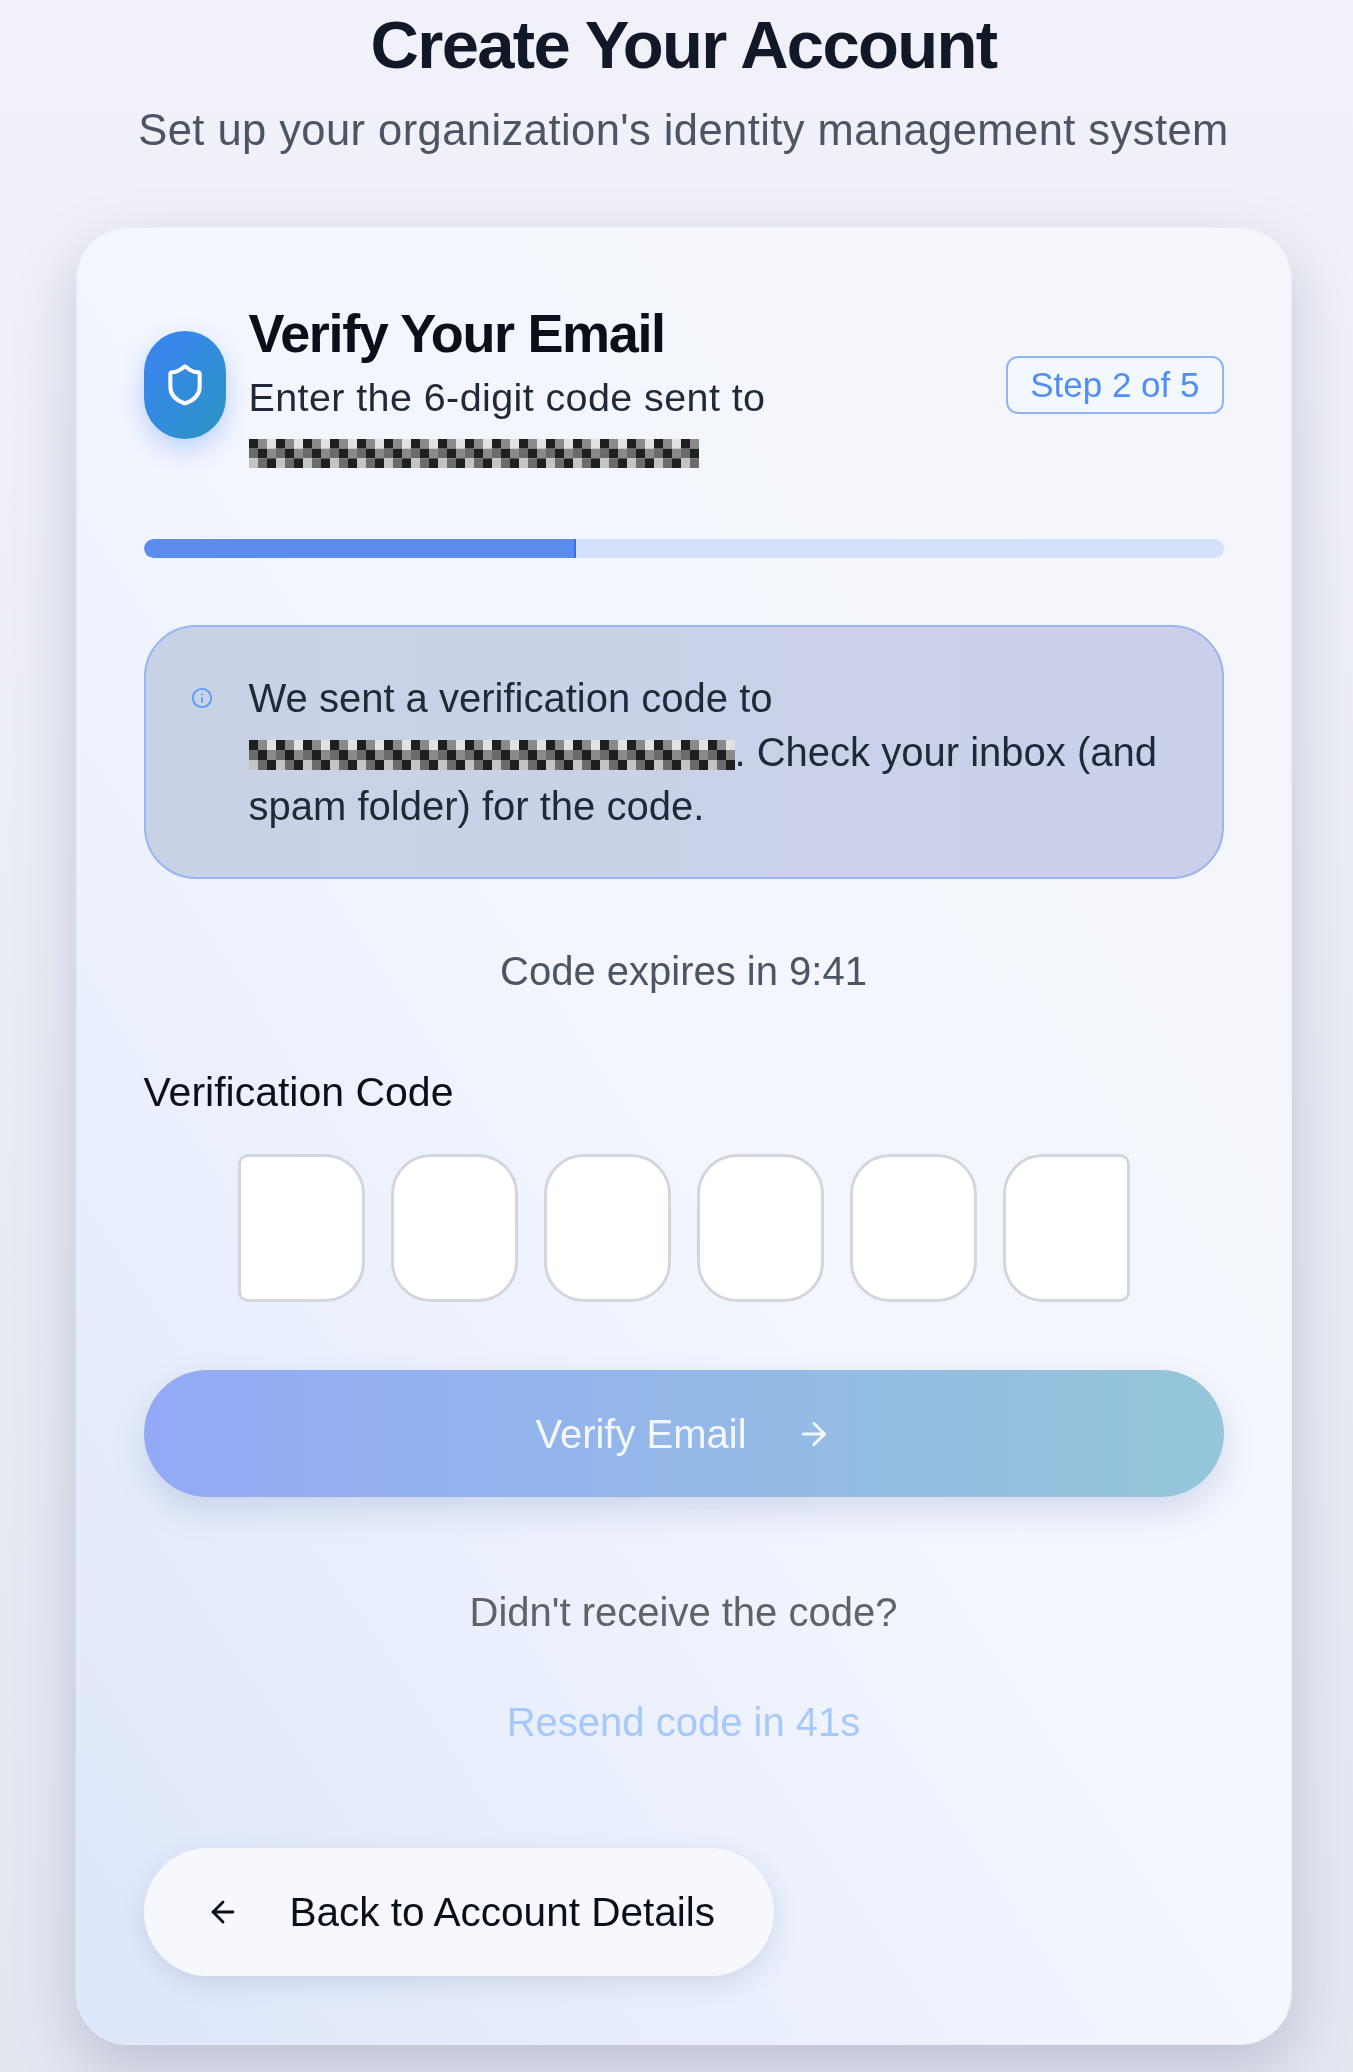 Image resolution: width=1353 pixels, height=2072 pixels. Describe the element at coordinates (683, 1612) in the screenshot. I see `resend-prompt: Didn't receive the code?` at that location.